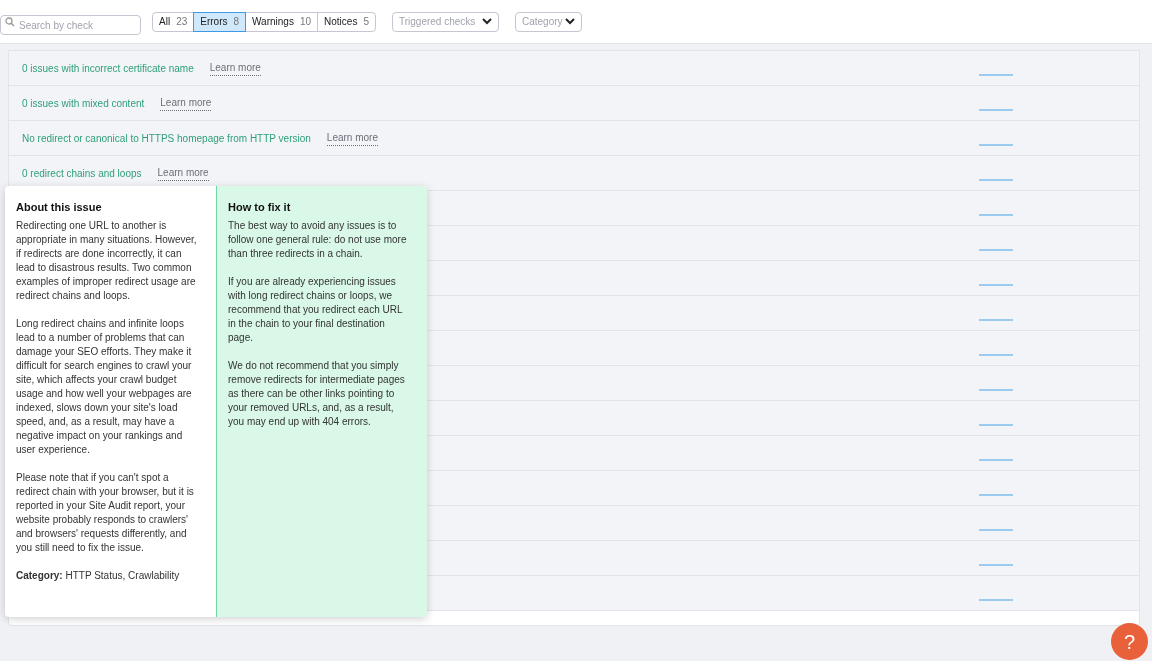 The image size is (1152, 661). I want to click on popup-paragraph: Redirecting one URL to another is appropriate in many situations. However, if redirects are done incorrectly, it can lead to disastrous results. Two common examples of improper redirect usage are redirect chains and loops., so click(107, 260).